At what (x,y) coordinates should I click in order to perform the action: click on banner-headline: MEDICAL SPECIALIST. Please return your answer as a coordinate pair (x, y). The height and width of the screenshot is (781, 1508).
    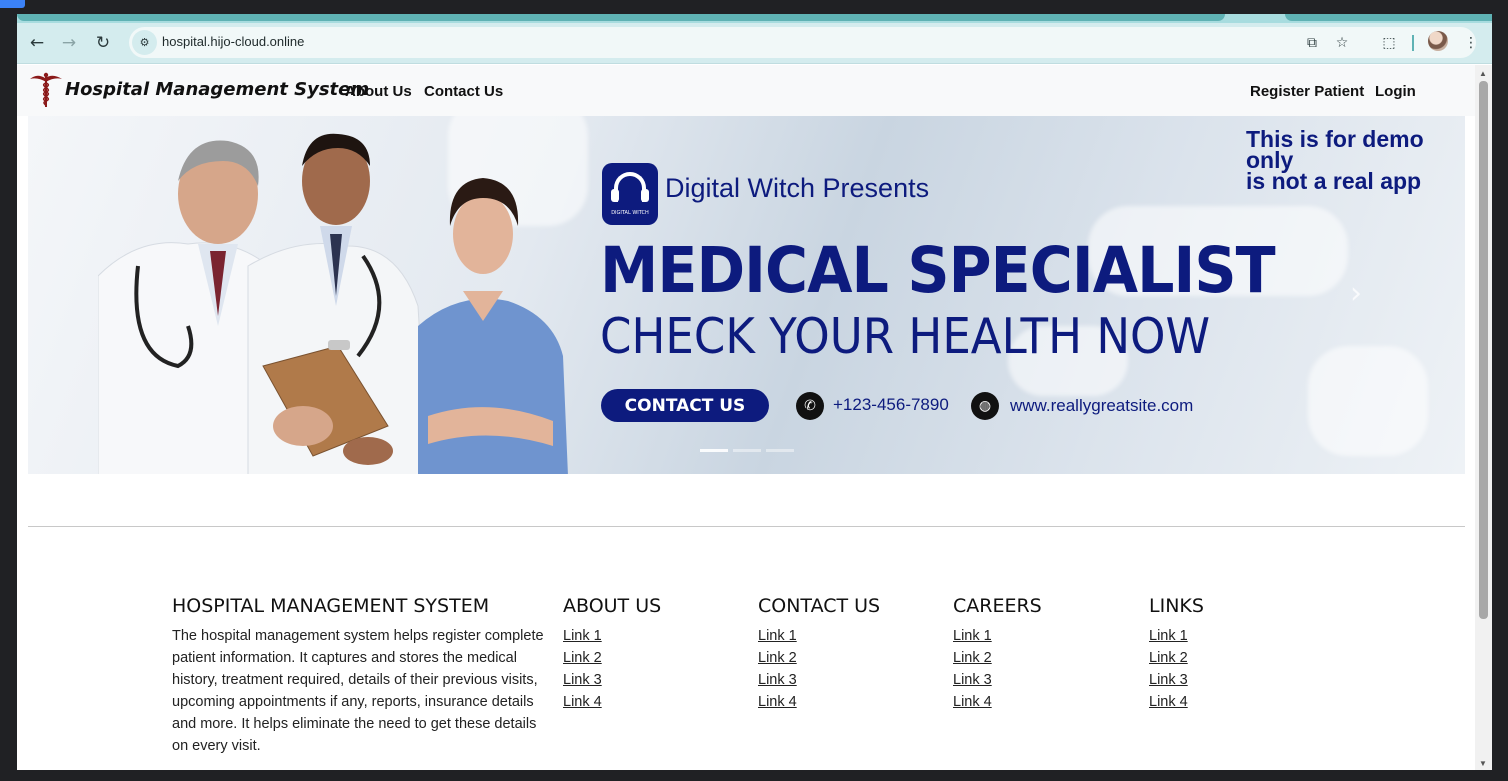
    Looking at the image, I should click on (938, 270).